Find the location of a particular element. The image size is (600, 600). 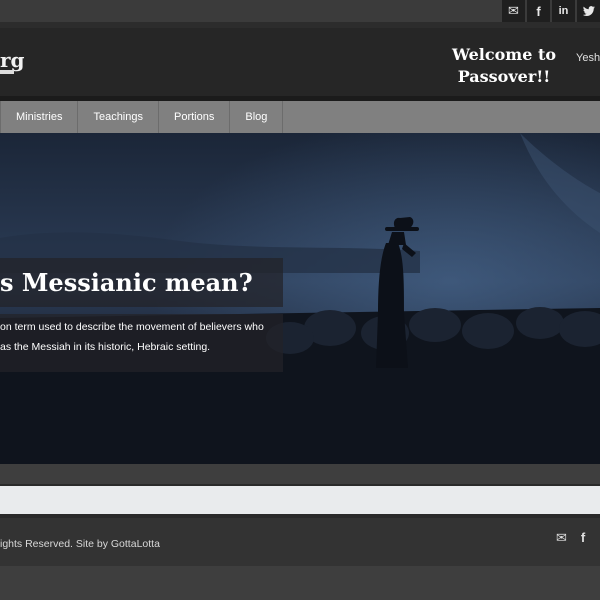

welcome-banner: Welcome to Passover!! is located at coordinates (504, 66).